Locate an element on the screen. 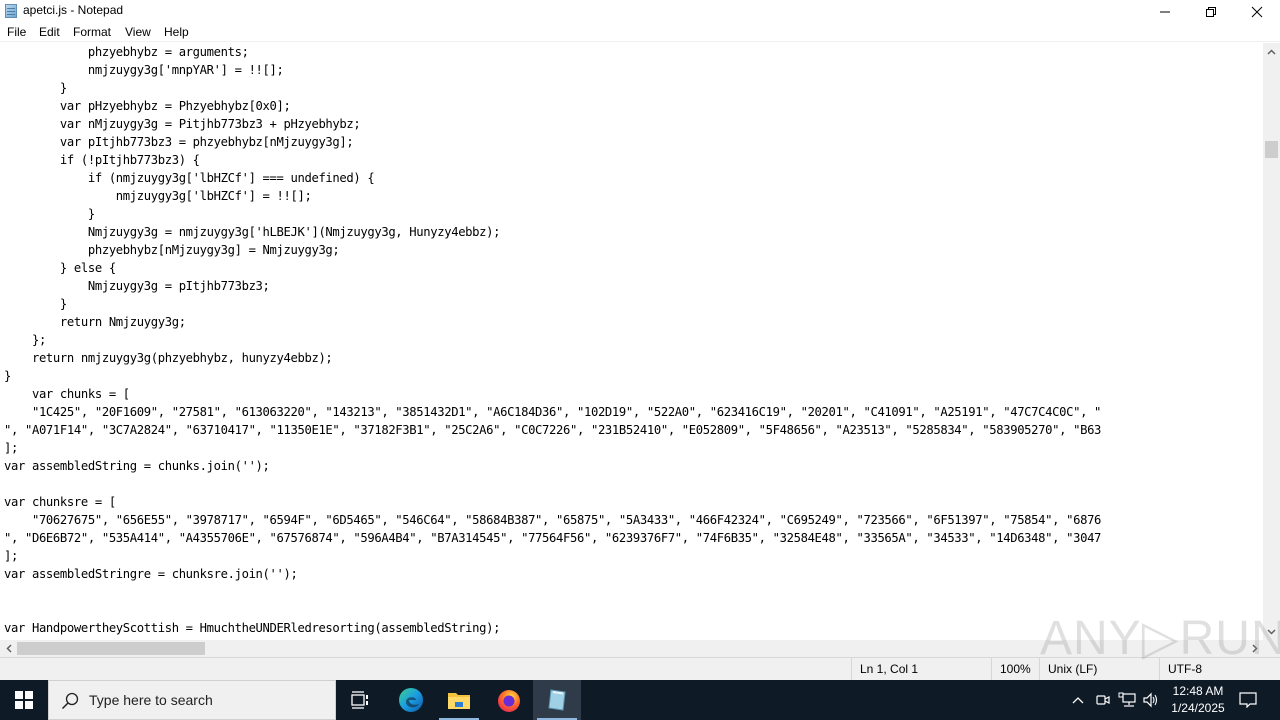 The height and width of the screenshot is (720, 1280). vertical-scrollbar is located at coordinates (1271, 341).